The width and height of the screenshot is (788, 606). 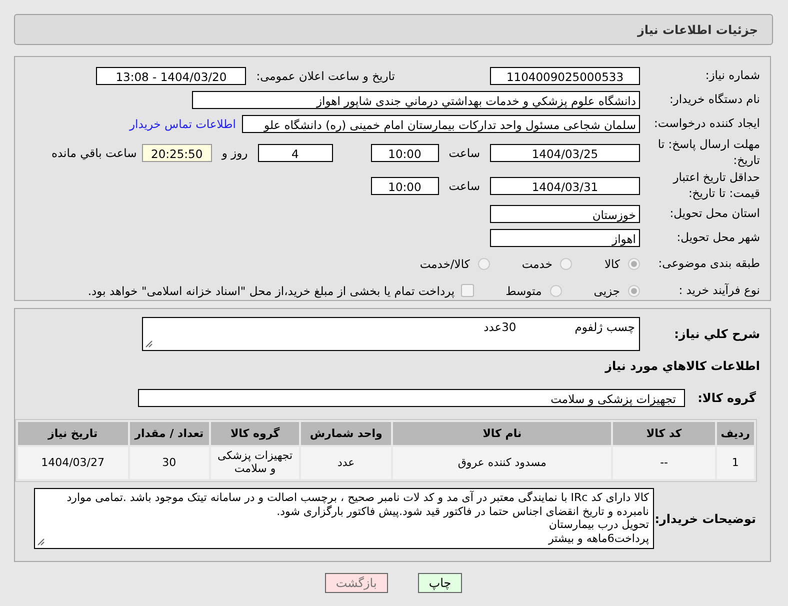 I want to click on text-field: تجهیزات پزشکی و سلامت, so click(x=411, y=398).